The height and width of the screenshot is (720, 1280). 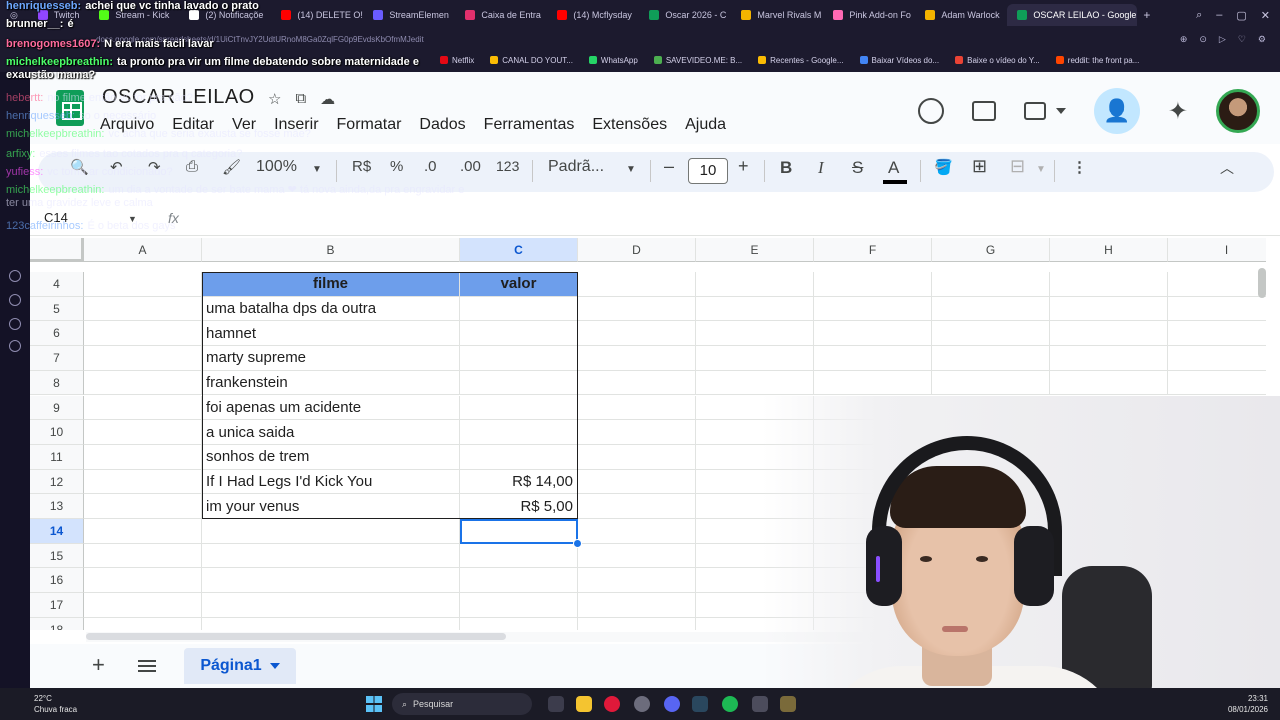 I want to click on version-history-icon, so click(x=930, y=111).